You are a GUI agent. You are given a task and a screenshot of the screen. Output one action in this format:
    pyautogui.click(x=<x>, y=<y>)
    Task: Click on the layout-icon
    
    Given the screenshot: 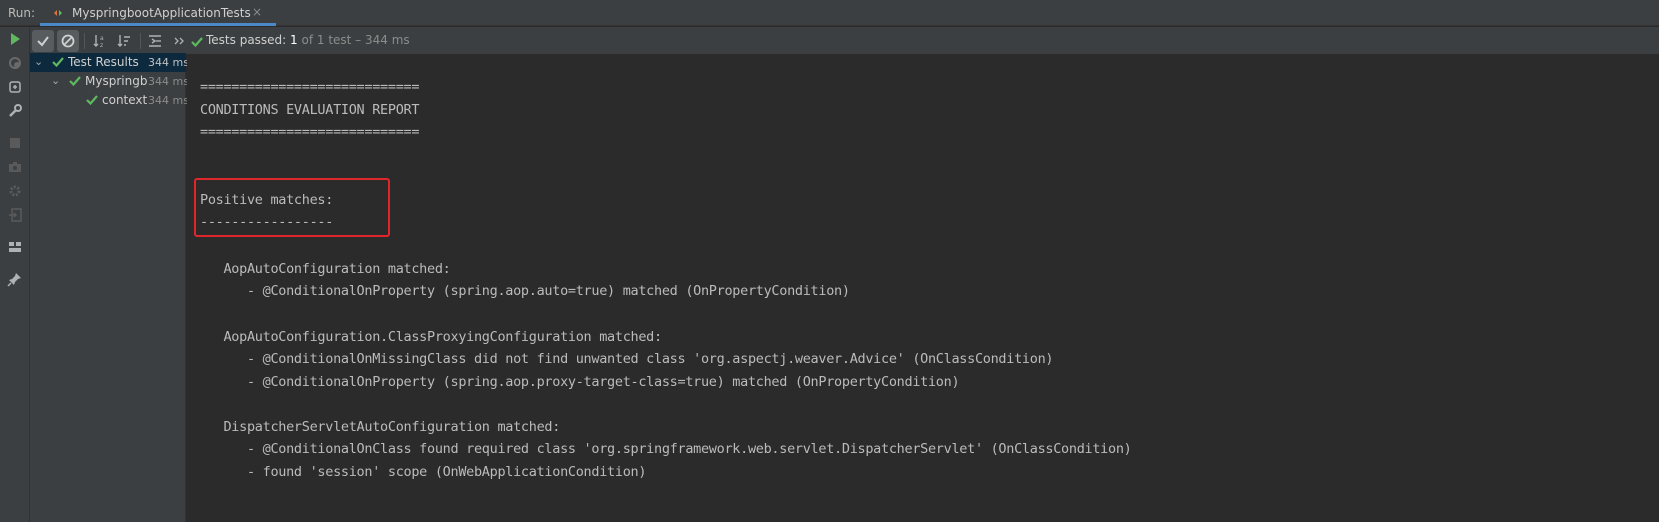 What is the action you would take?
    pyautogui.click(x=15, y=247)
    